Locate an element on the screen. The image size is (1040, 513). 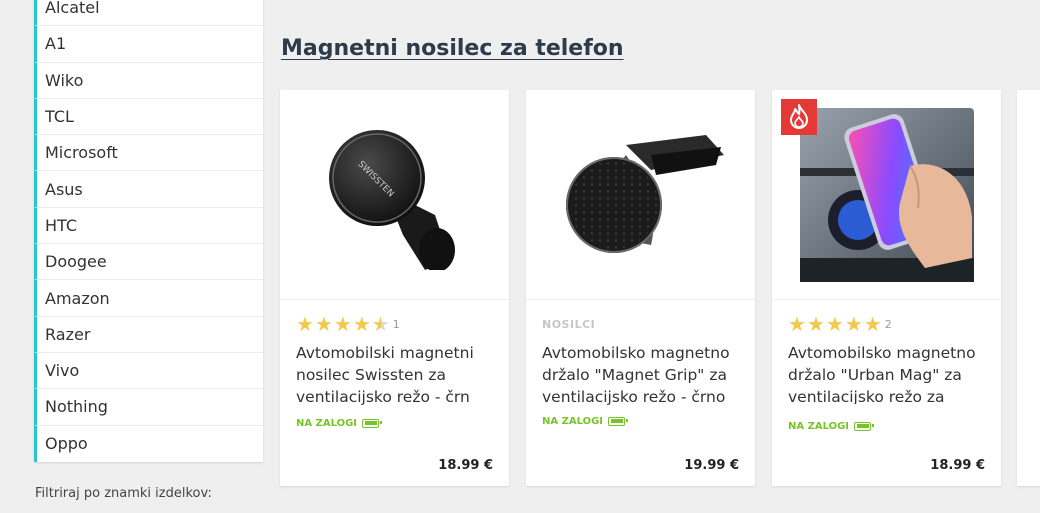
brand-item-wiko: Wiko is located at coordinates (148, 80).